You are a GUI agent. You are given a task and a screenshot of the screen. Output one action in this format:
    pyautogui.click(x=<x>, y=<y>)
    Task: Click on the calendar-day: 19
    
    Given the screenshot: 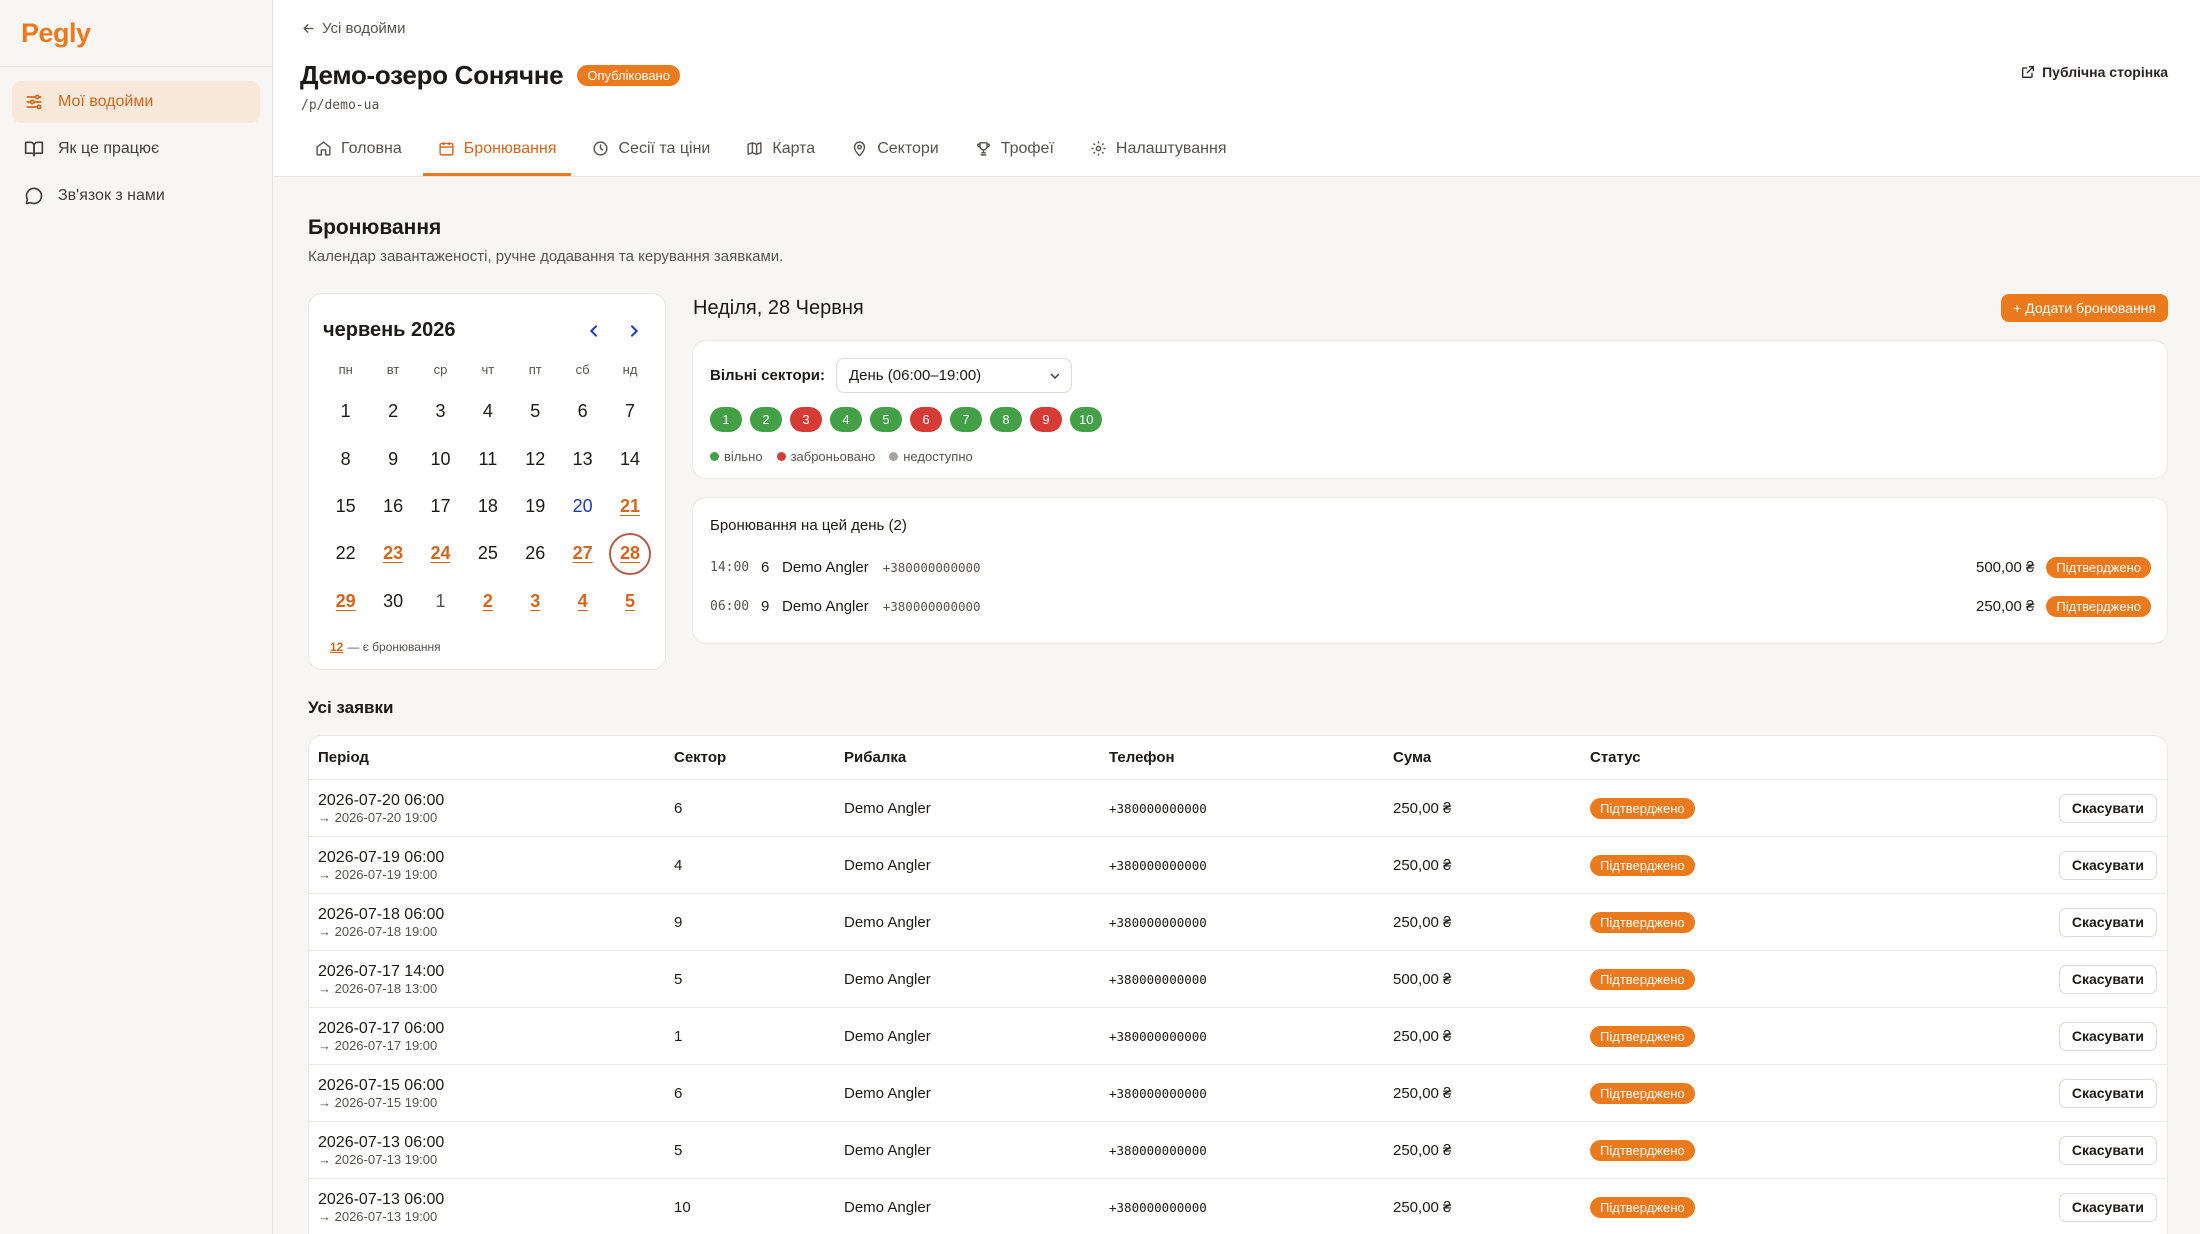 What is the action you would take?
    pyautogui.click(x=535, y=506)
    